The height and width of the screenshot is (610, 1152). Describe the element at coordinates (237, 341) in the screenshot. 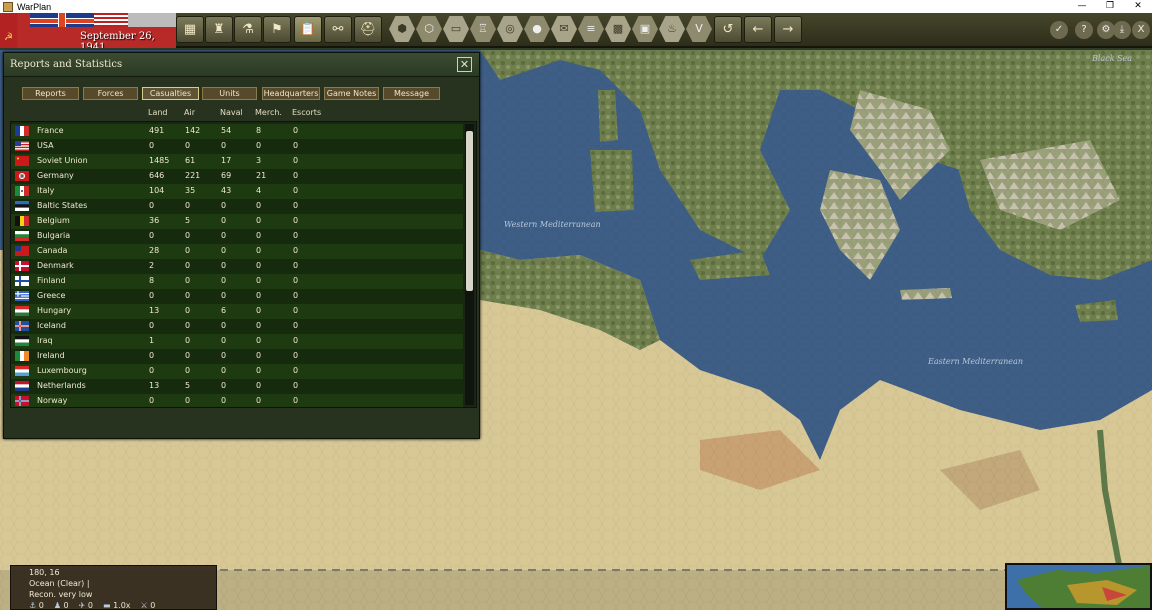

I see `table-row: Iraq 1 0 0 0 0` at that location.